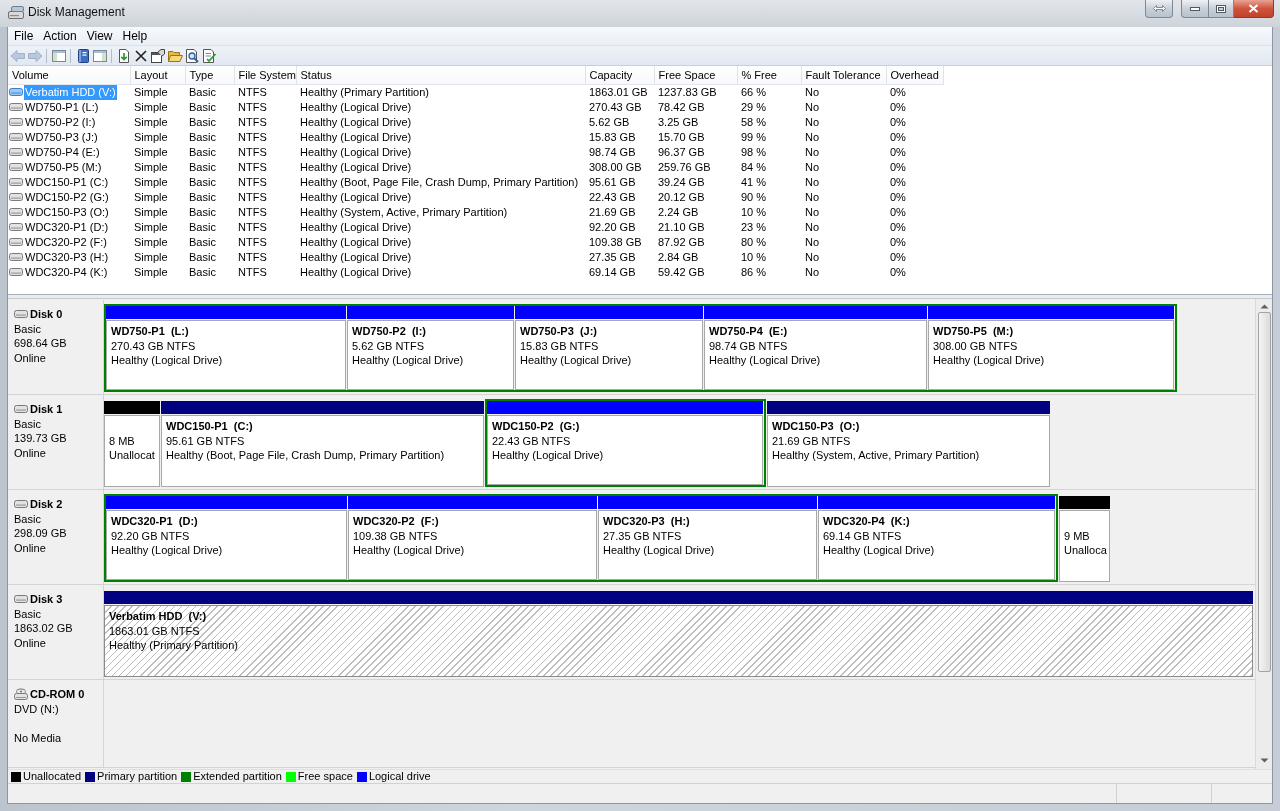 The width and height of the screenshot is (1280, 811). I want to click on action-pane-icon, so click(99, 55).